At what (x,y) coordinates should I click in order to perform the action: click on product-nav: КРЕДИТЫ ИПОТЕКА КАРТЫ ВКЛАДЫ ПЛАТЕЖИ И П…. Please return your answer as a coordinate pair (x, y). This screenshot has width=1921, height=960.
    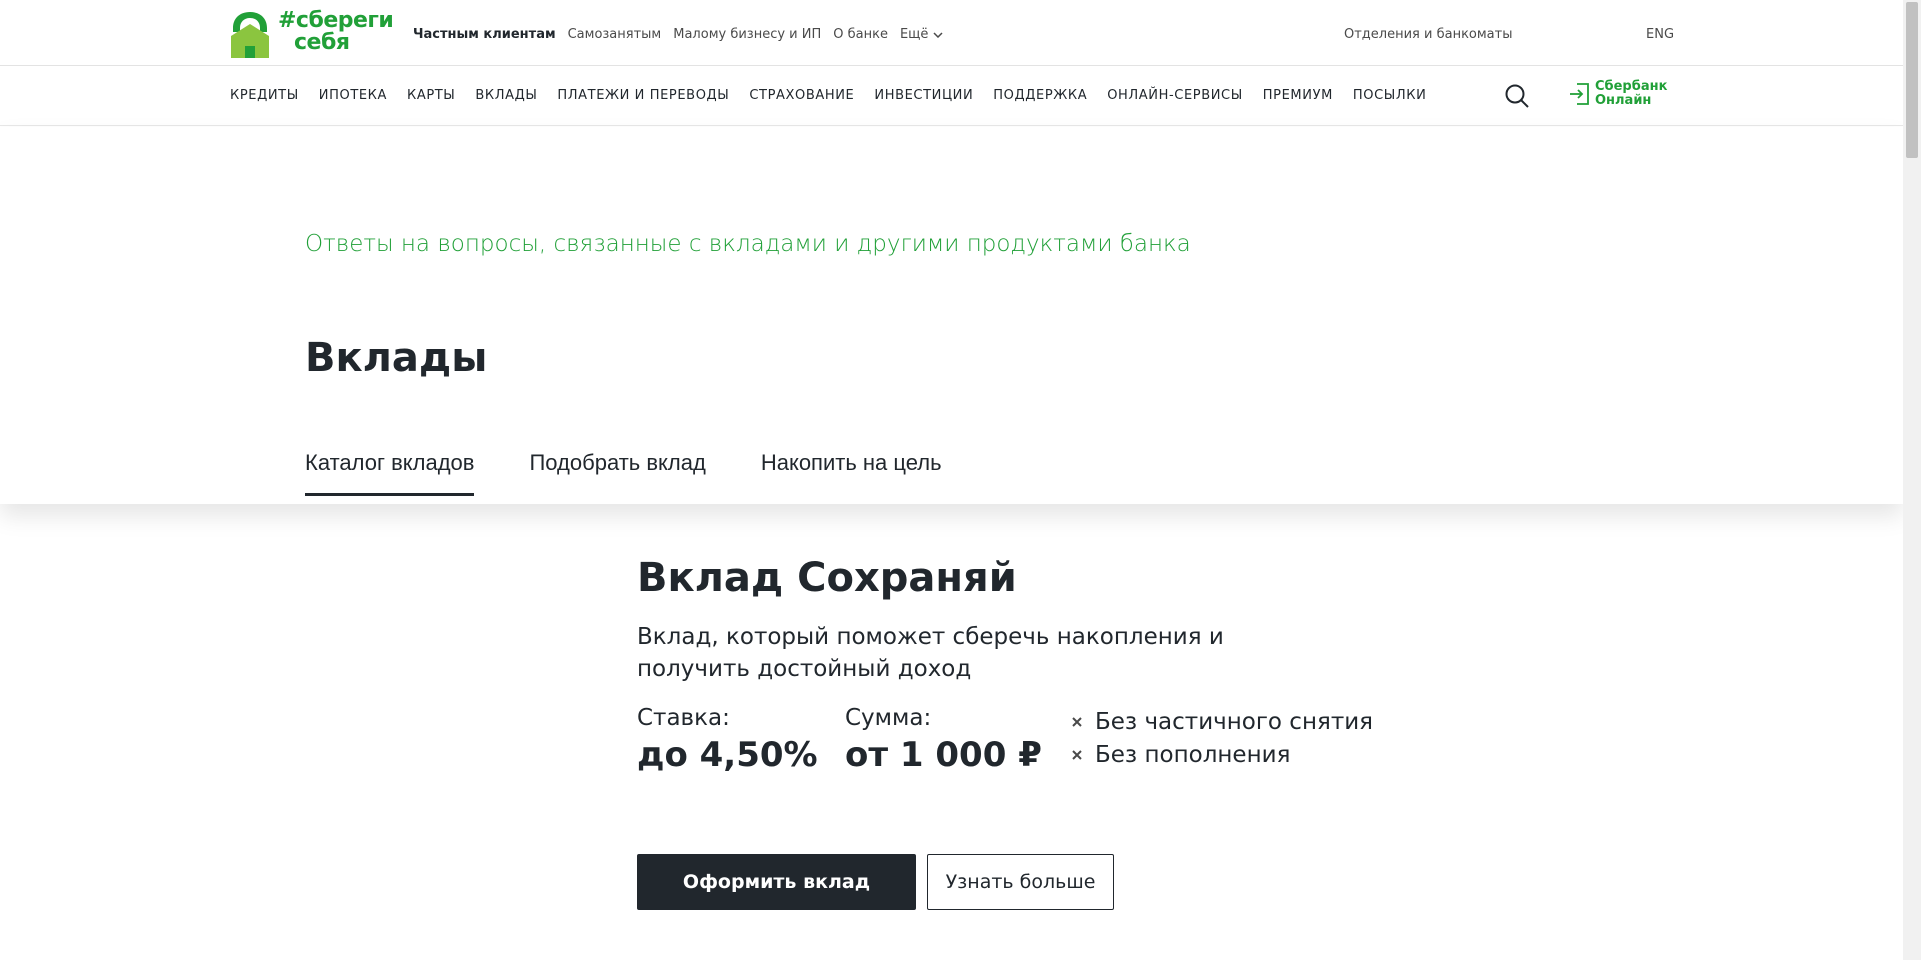
    Looking at the image, I should click on (838, 95).